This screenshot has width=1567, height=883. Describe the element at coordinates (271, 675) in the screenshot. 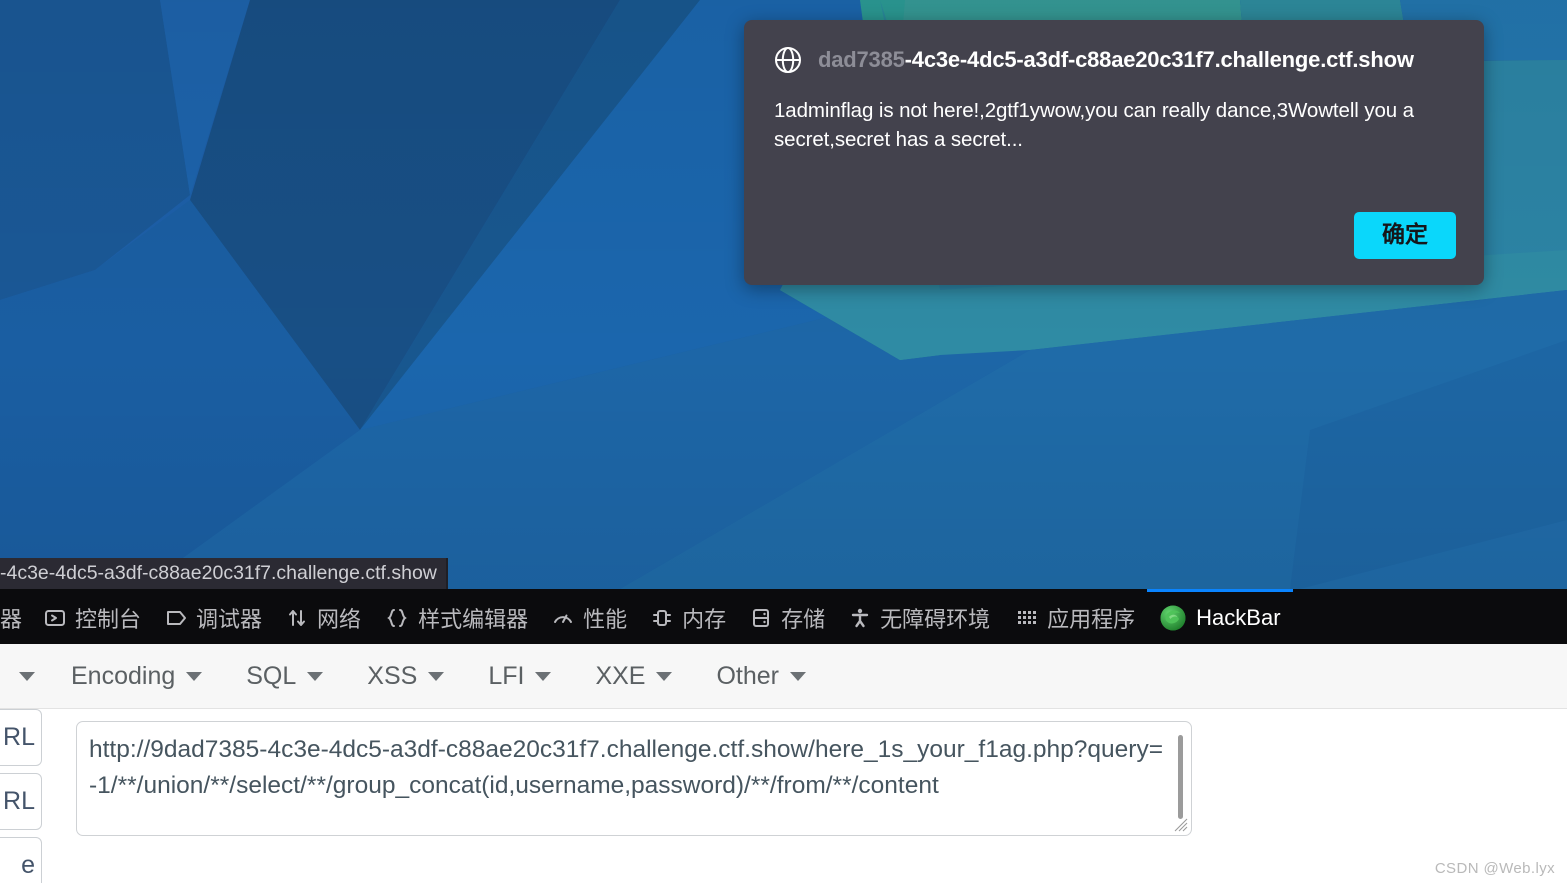

I see `hackbar-menu-label: SQL` at that location.